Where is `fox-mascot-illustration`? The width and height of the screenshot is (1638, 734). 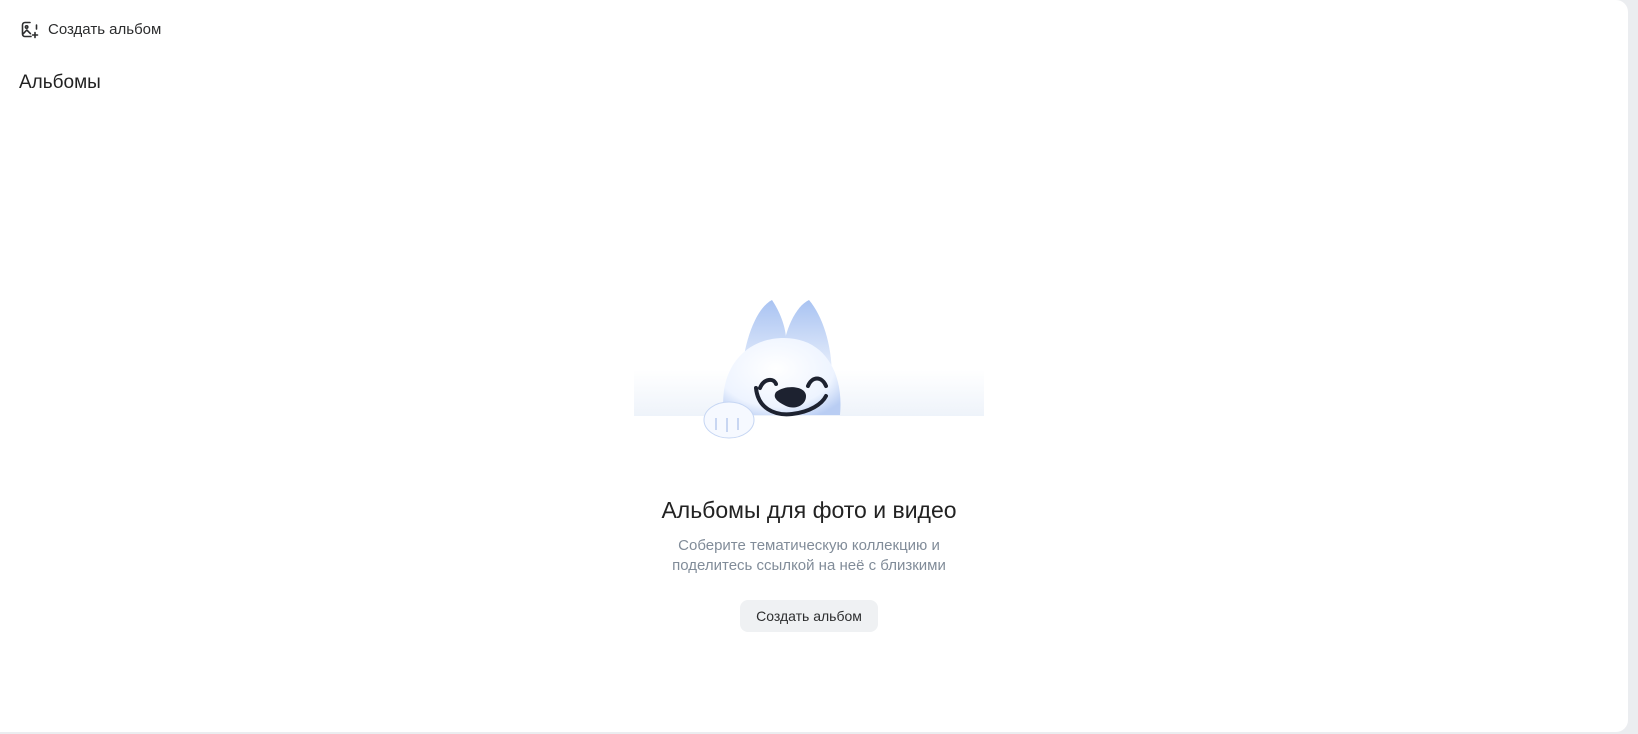 fox-mascot-illustration is located at coordinates (809, 377).